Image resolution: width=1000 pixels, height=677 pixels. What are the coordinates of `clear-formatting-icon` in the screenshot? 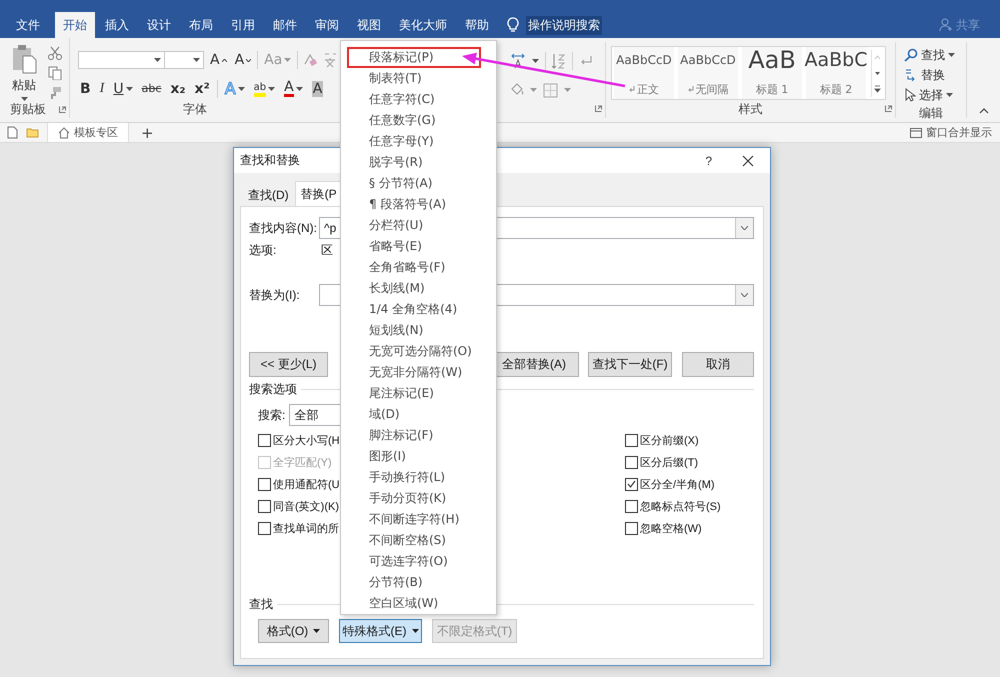 It's located at (310, 60).